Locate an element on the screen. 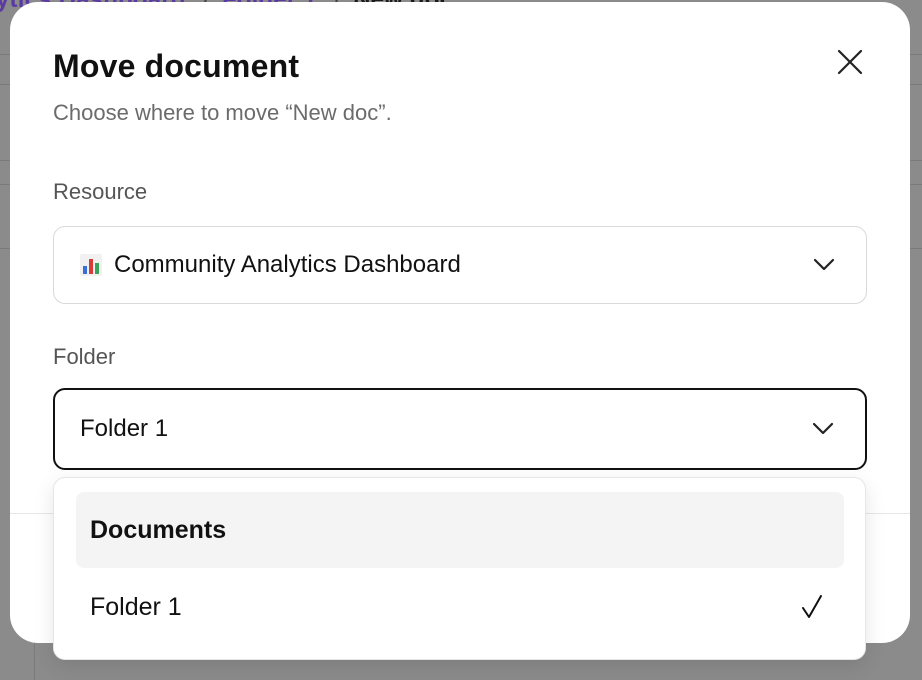  resource-select: Community Analytics Dashboard is located at coordinates (460, 265).